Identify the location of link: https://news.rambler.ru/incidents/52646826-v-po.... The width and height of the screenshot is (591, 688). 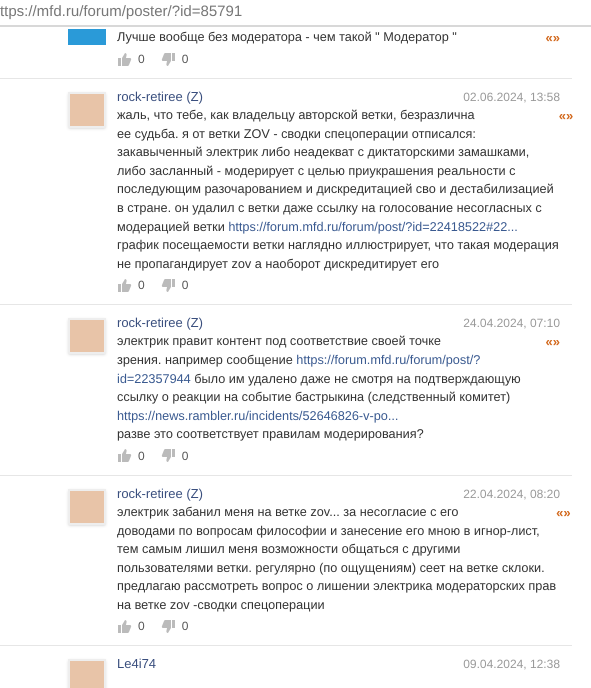
(257, 415).